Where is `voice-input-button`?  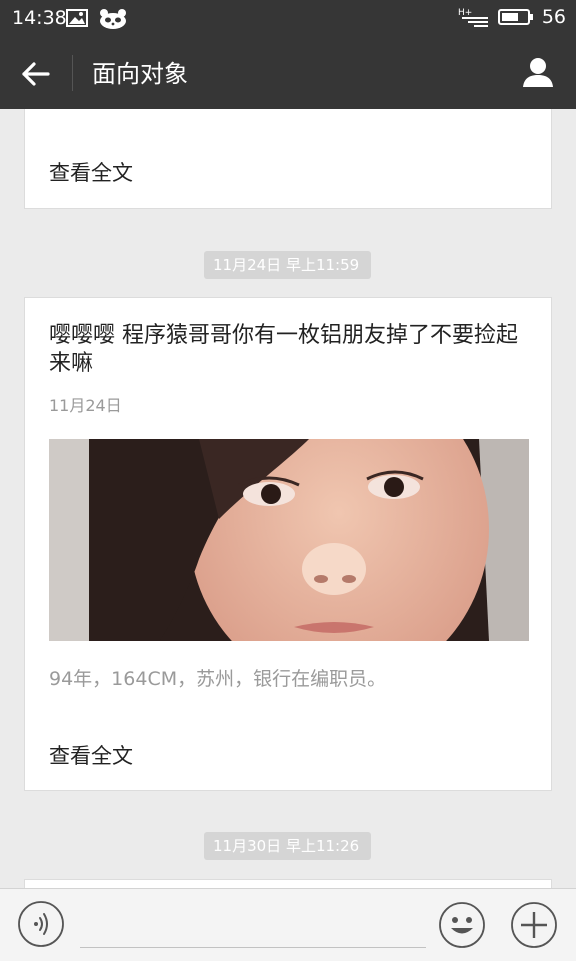
voice-input-button is located at coordinates (41, 924).